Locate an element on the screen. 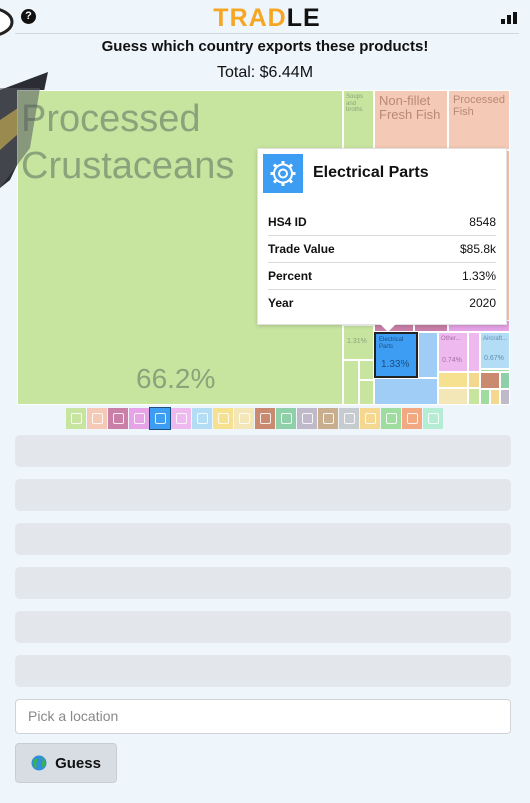 Image resolution: width=530 pixels, height=803 pixels. flask-icon-glyph is located at coordinates (139, 418).